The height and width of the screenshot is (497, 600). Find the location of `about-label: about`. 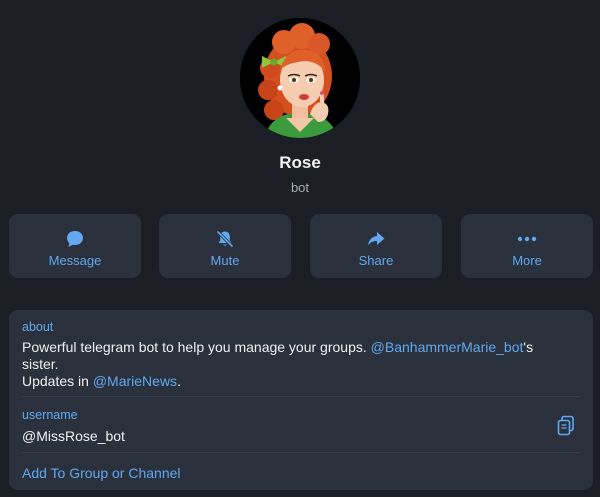

about-label: about is located at coordinates (38, 327).